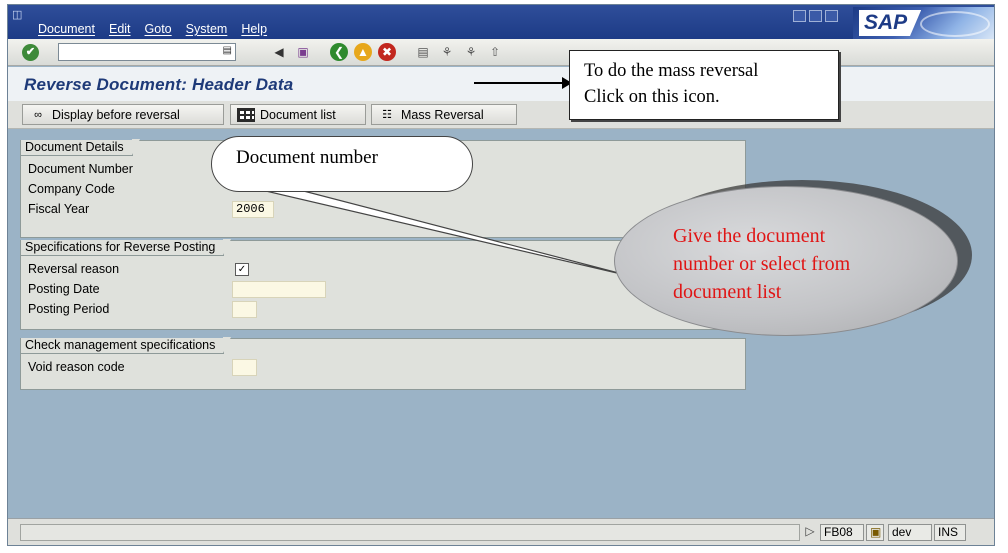 The width and height of the screenshot is (1008, 553). Describe the element at coordinates (303, 52) in the screenshot. I see `save-icon: ▣` at that location.